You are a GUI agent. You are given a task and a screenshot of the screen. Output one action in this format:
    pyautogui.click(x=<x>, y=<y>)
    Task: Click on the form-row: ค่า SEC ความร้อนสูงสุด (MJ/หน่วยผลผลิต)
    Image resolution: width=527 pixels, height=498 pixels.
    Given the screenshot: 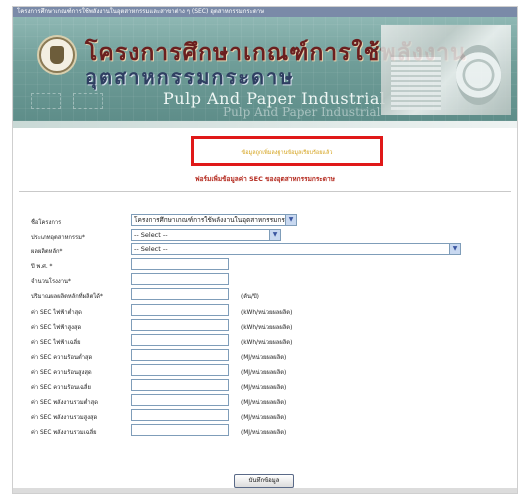 What is the action you would take?
    pyautogui.click(x=271, y=371)
    